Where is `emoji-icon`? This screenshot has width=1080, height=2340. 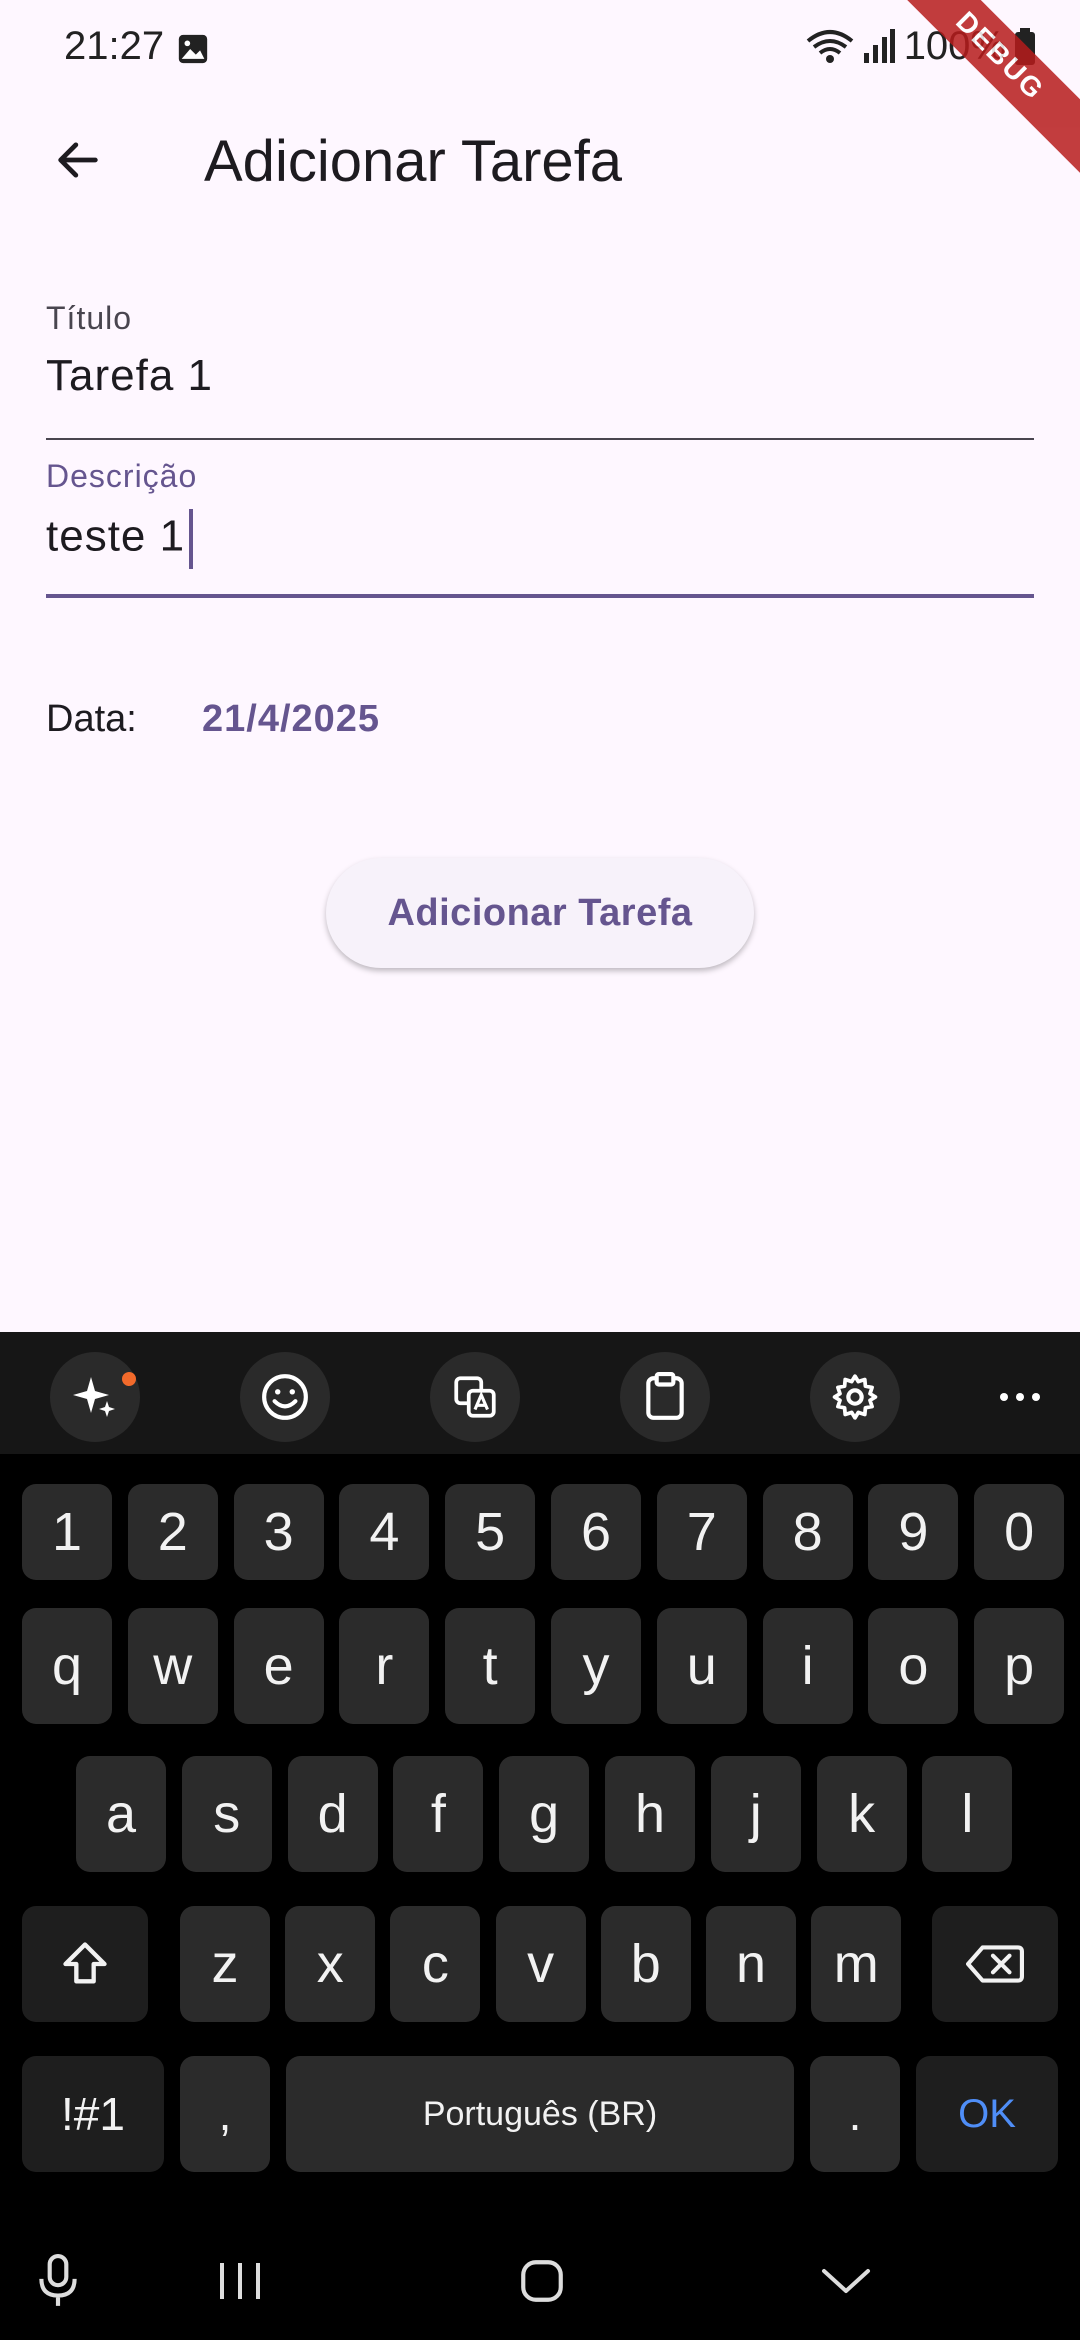
emoji-icon is located at coordinates (285, 1397).